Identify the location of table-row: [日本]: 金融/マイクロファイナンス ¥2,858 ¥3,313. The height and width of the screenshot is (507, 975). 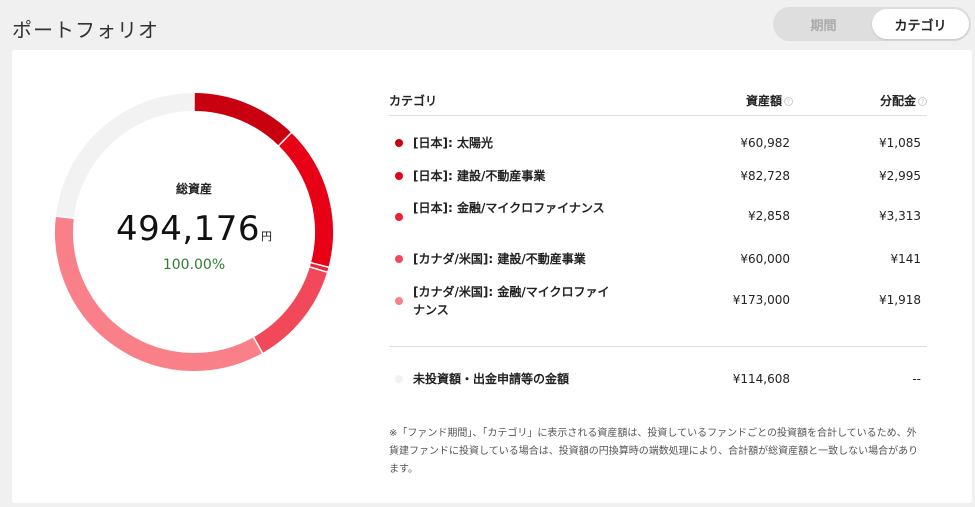
(658, 217).